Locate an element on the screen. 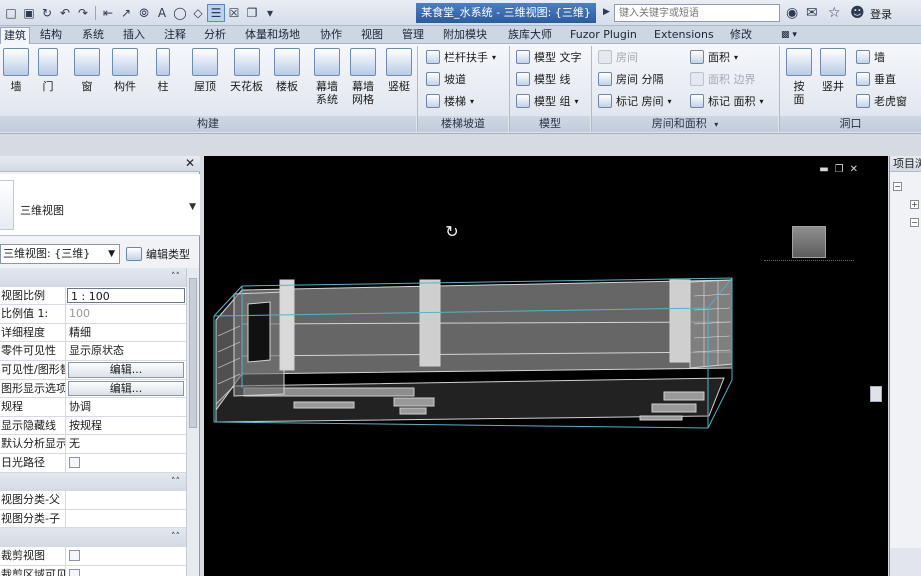 This screenshot has height=576, width=921. tab-fuzor-plugin: Fuzor Plugin is located at coordinates (603, 35).